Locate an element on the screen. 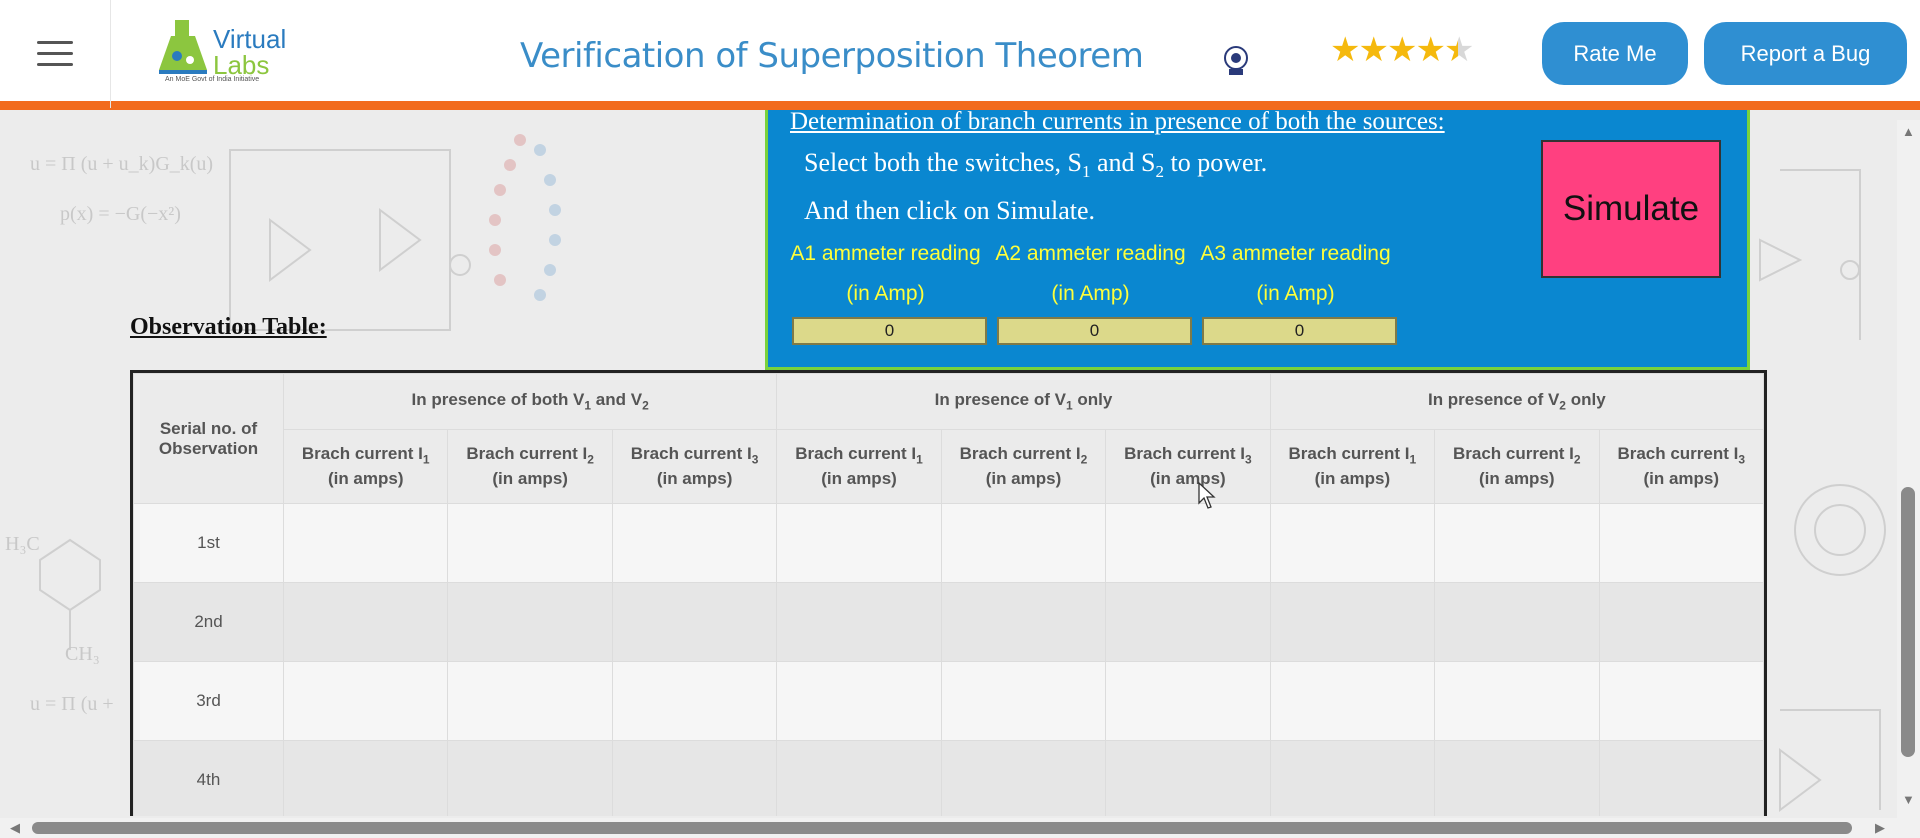 The width and height of the screenshot is (1920, 838). flask-icon is located at coordinates (183, 47).